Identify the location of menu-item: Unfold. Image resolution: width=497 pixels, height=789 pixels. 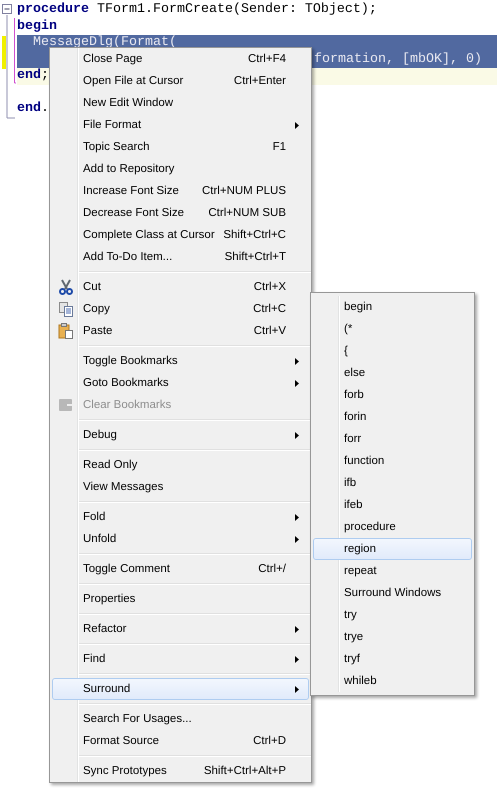
(180, 539).